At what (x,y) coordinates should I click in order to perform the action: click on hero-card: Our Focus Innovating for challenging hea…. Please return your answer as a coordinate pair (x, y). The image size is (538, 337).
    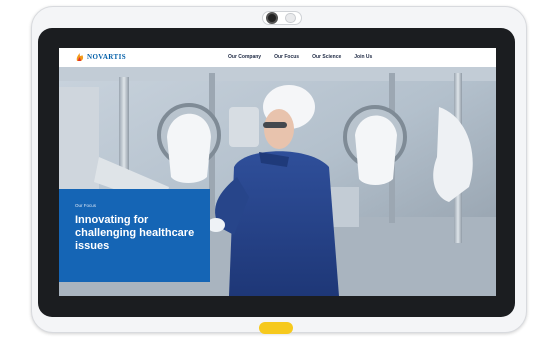
    Looking at the image, I should click on (134, 235).